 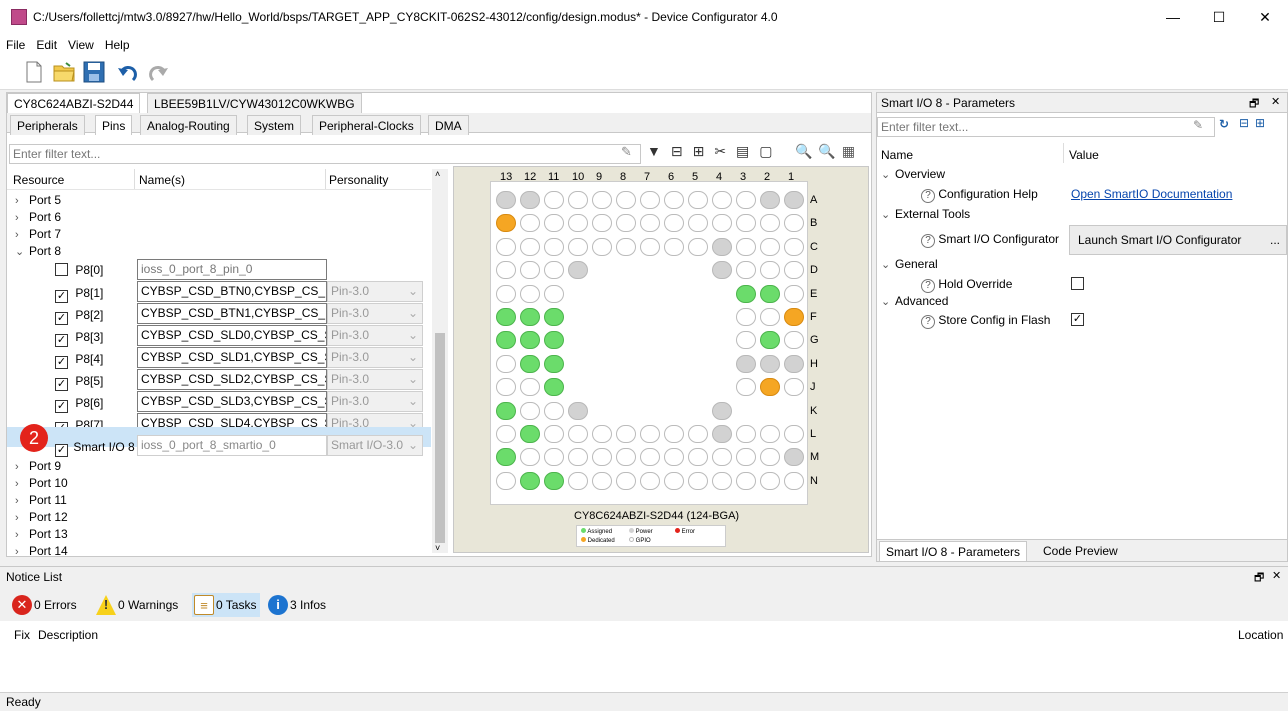 What do you see at coordinates (448, 125) in the screenshot?
I see `tab-dma: DMA` at bounding box center [448, 125].